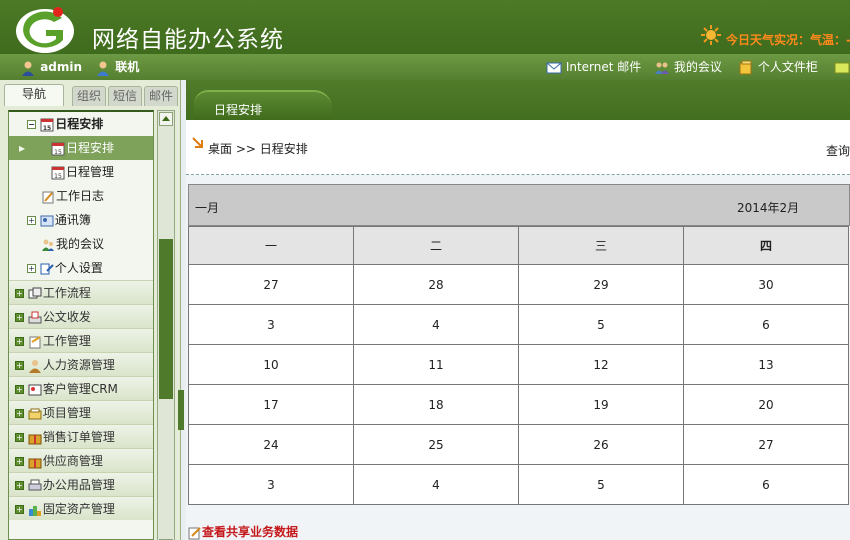 The width and height of the screenshot is (850, 540). What do you see at coordinates (81, 196) in the screenshot?
I see `tree-work-log: 工作日志` at bounding box center [81, 196].